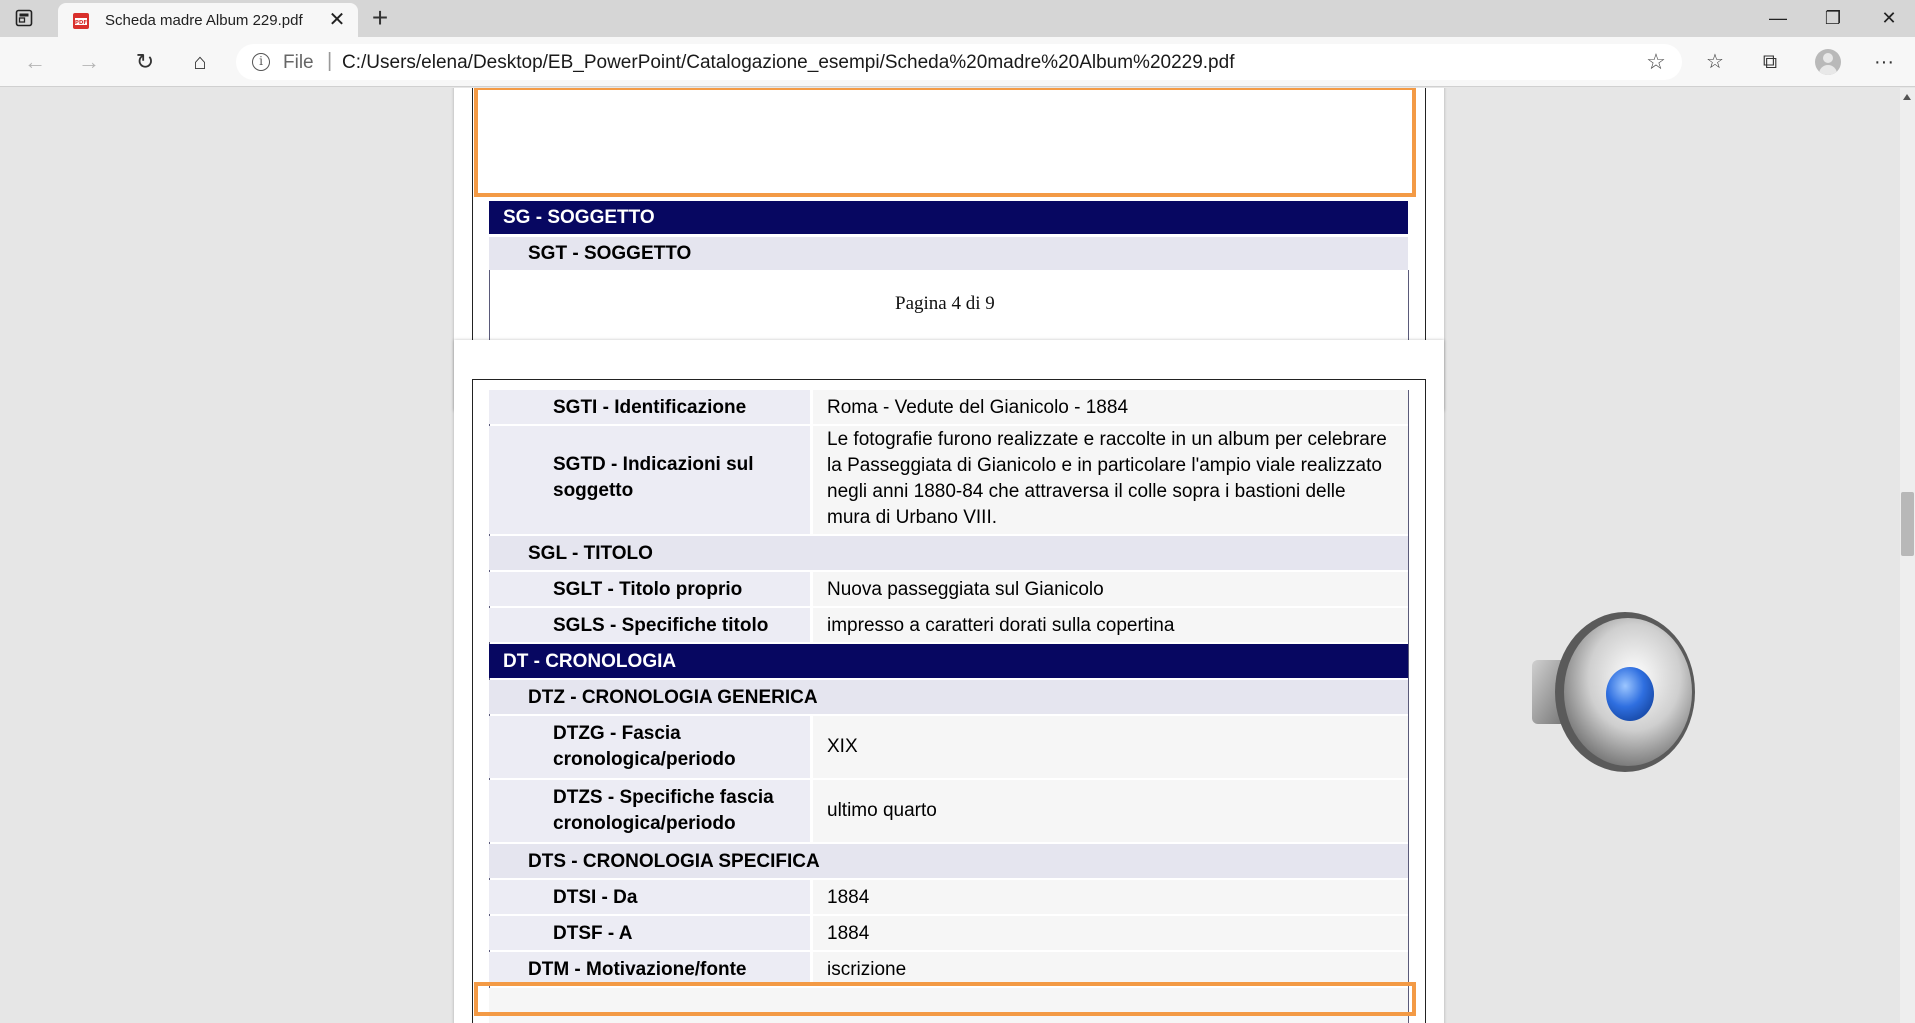  I want to click on row-value-cell: iscrizione, so click(1110, 969).